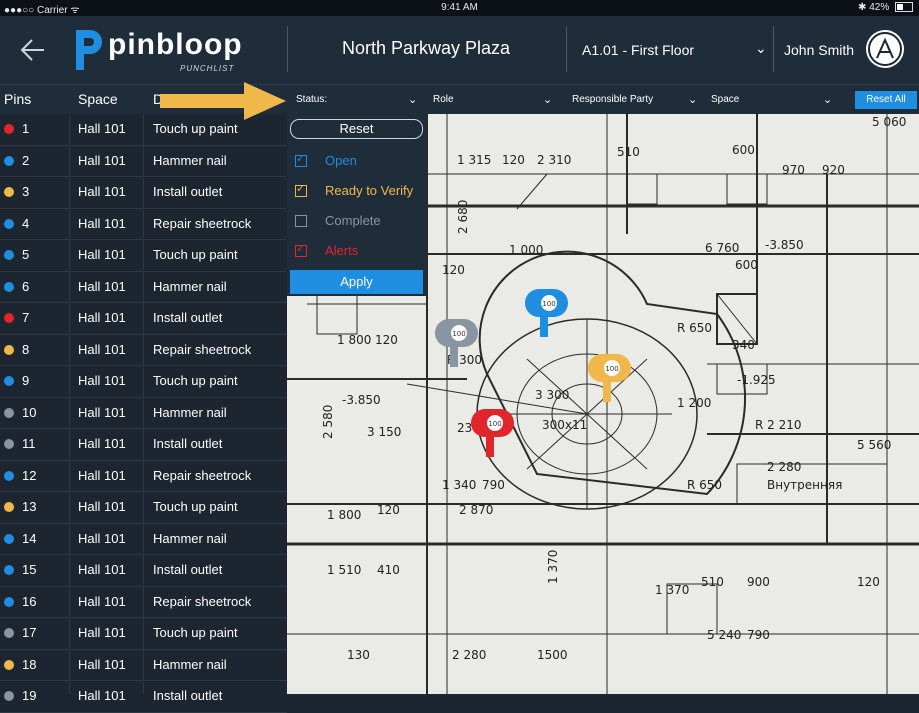  I want to click on table-row: 2 Hall 101 Hammer nail, so click(143, 161).